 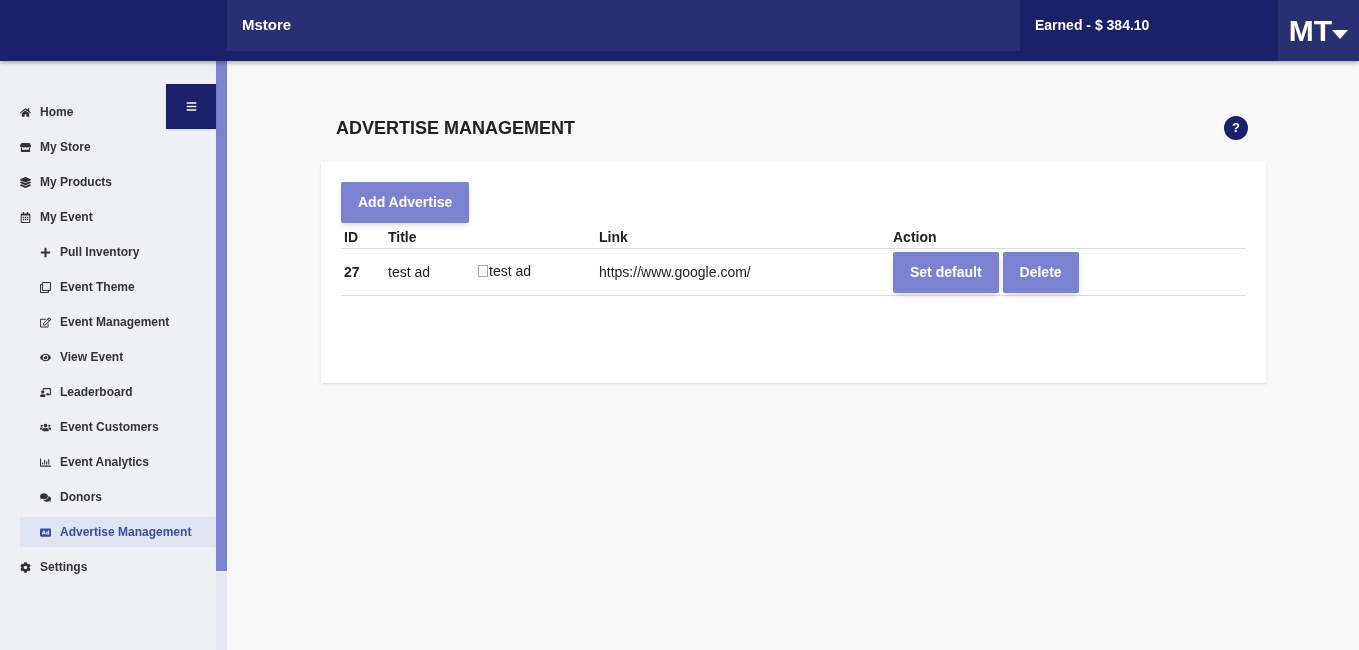 I want to click on sidebar-item: My Event, so click(x=108, y=217).